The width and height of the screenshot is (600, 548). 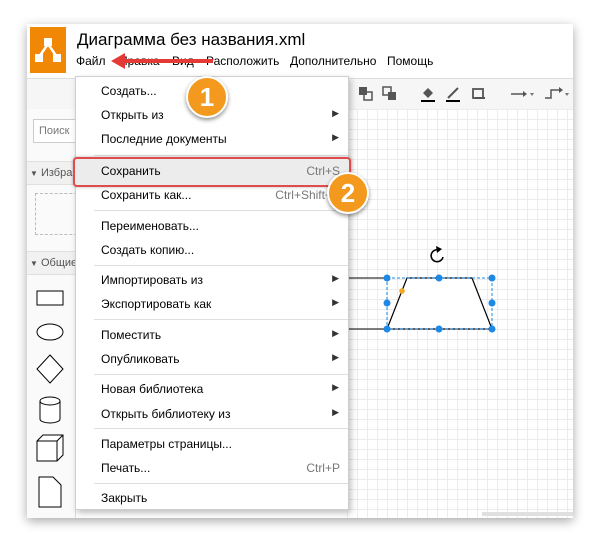 I want to click on menu-item-import-from: Импортировать из ▶, so click(x=212, y=280).